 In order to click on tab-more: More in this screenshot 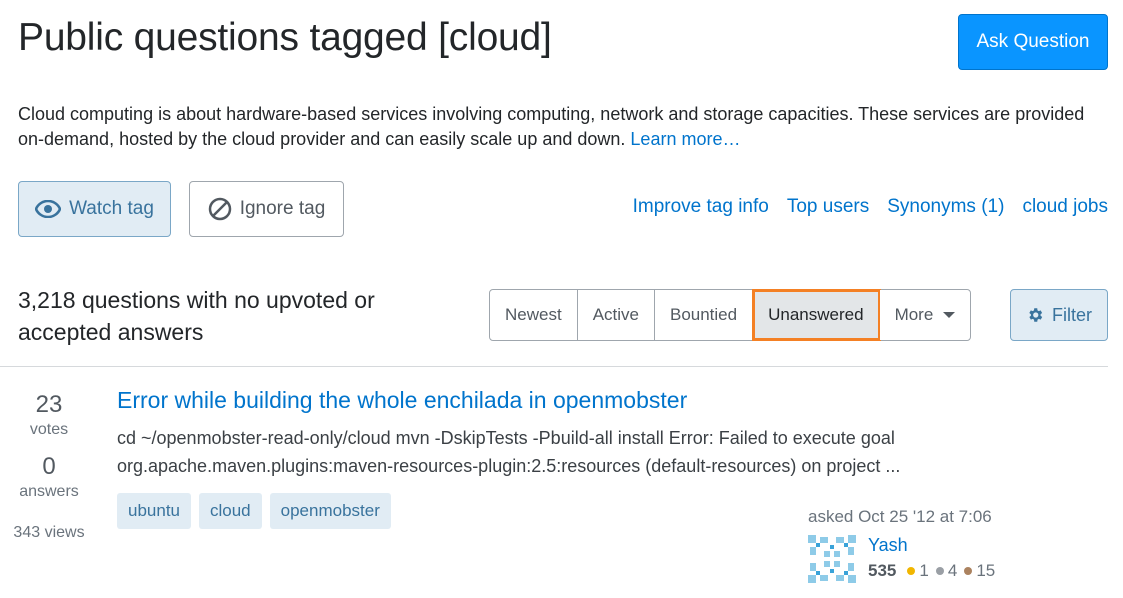, I will do `click(925, 315)`.